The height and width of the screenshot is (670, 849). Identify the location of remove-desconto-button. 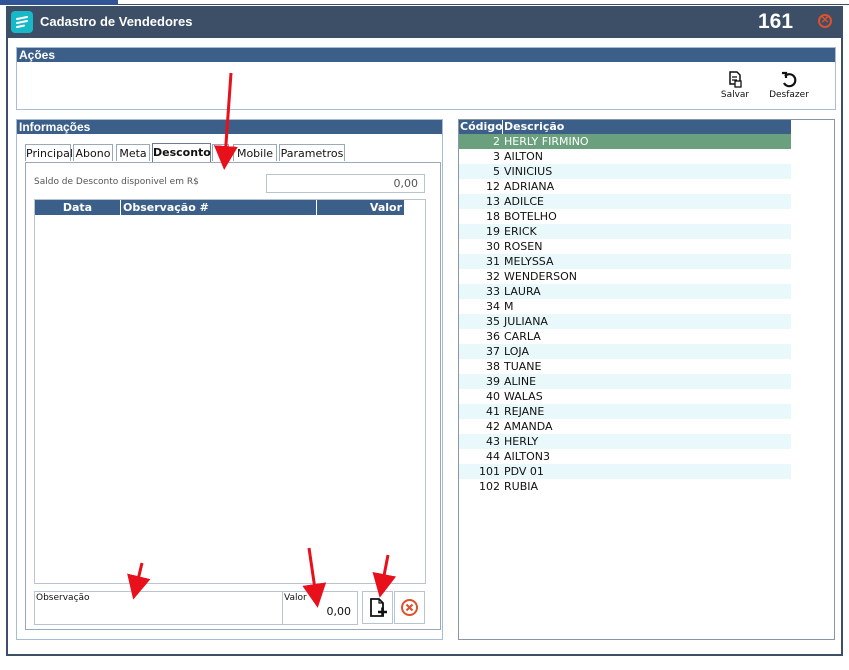
(409, 607).